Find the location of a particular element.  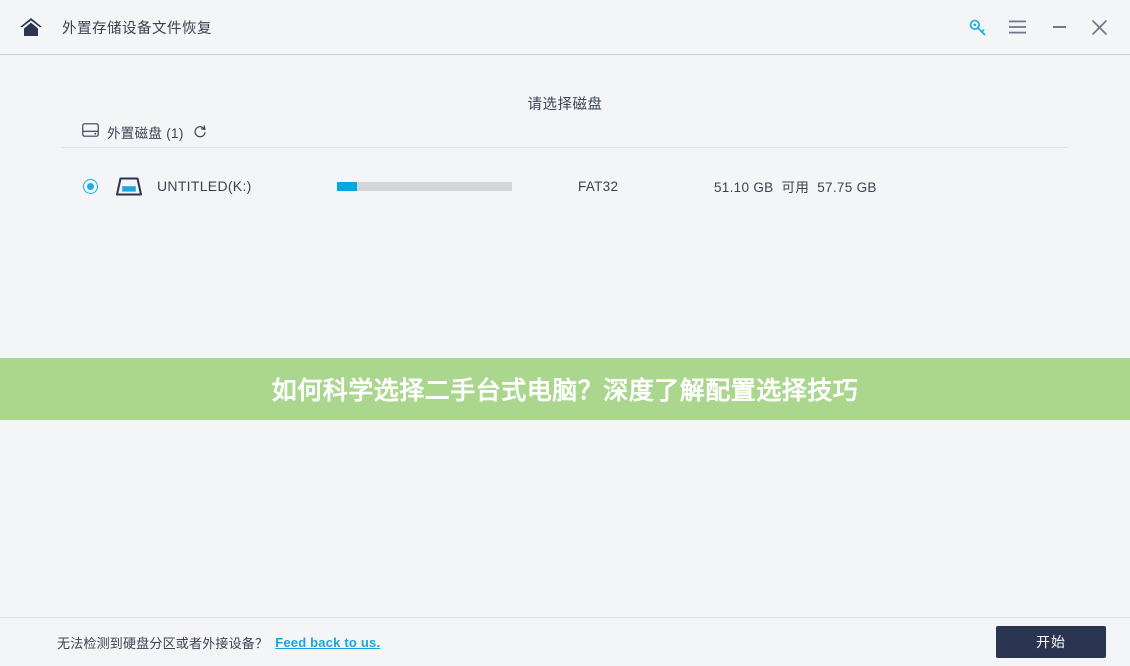

disk-name-label: UNTITLED(K:) is located at coordinates (204, 186).